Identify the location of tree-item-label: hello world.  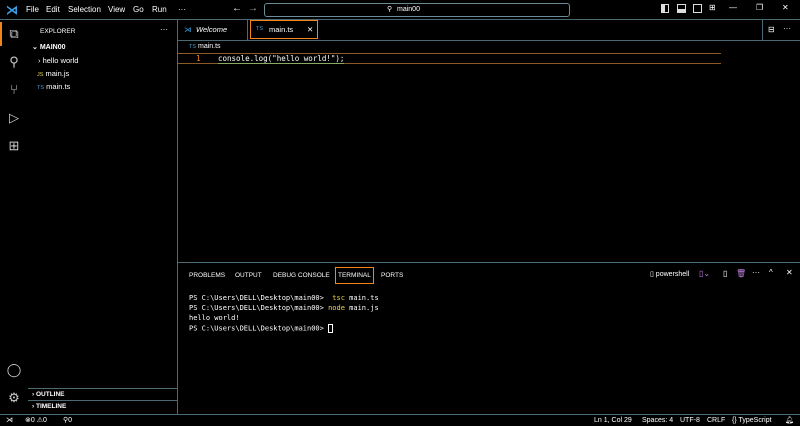
(60, 60).